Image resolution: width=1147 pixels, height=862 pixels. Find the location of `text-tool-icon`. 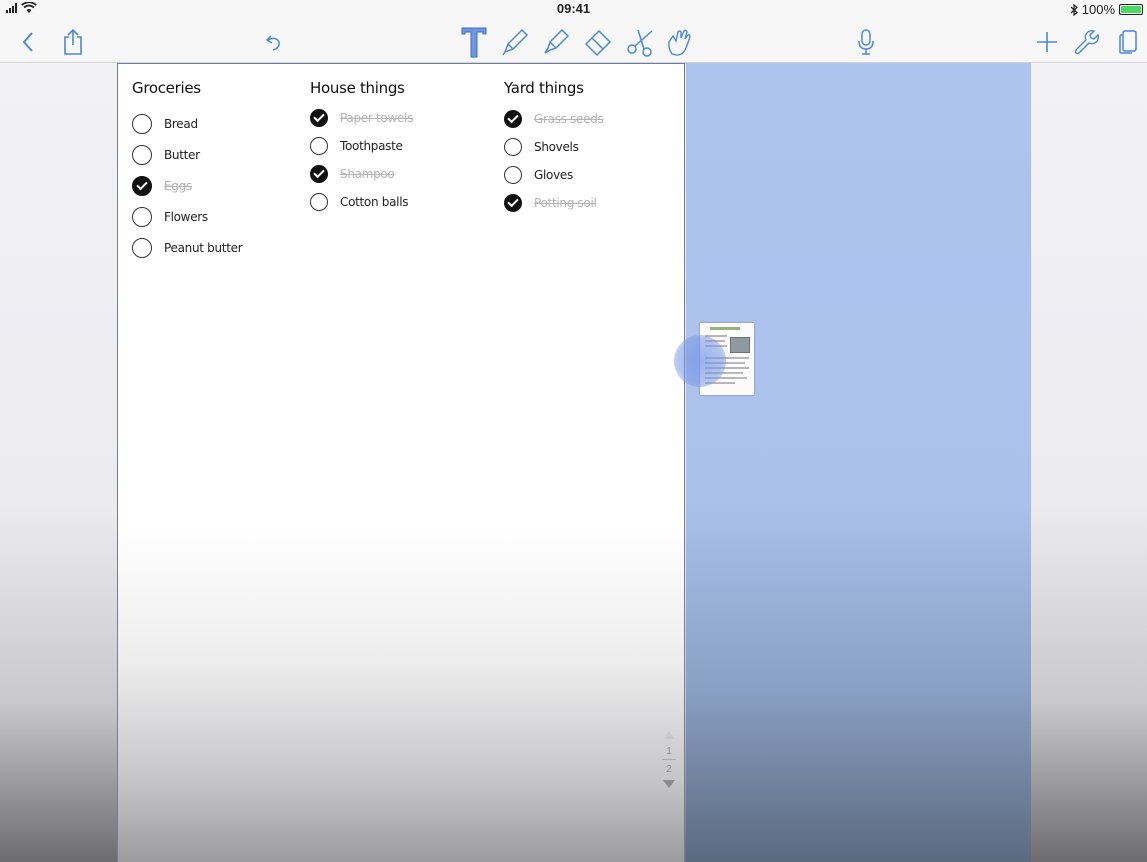

text-tool-icon is located at coordinates (474, 41).